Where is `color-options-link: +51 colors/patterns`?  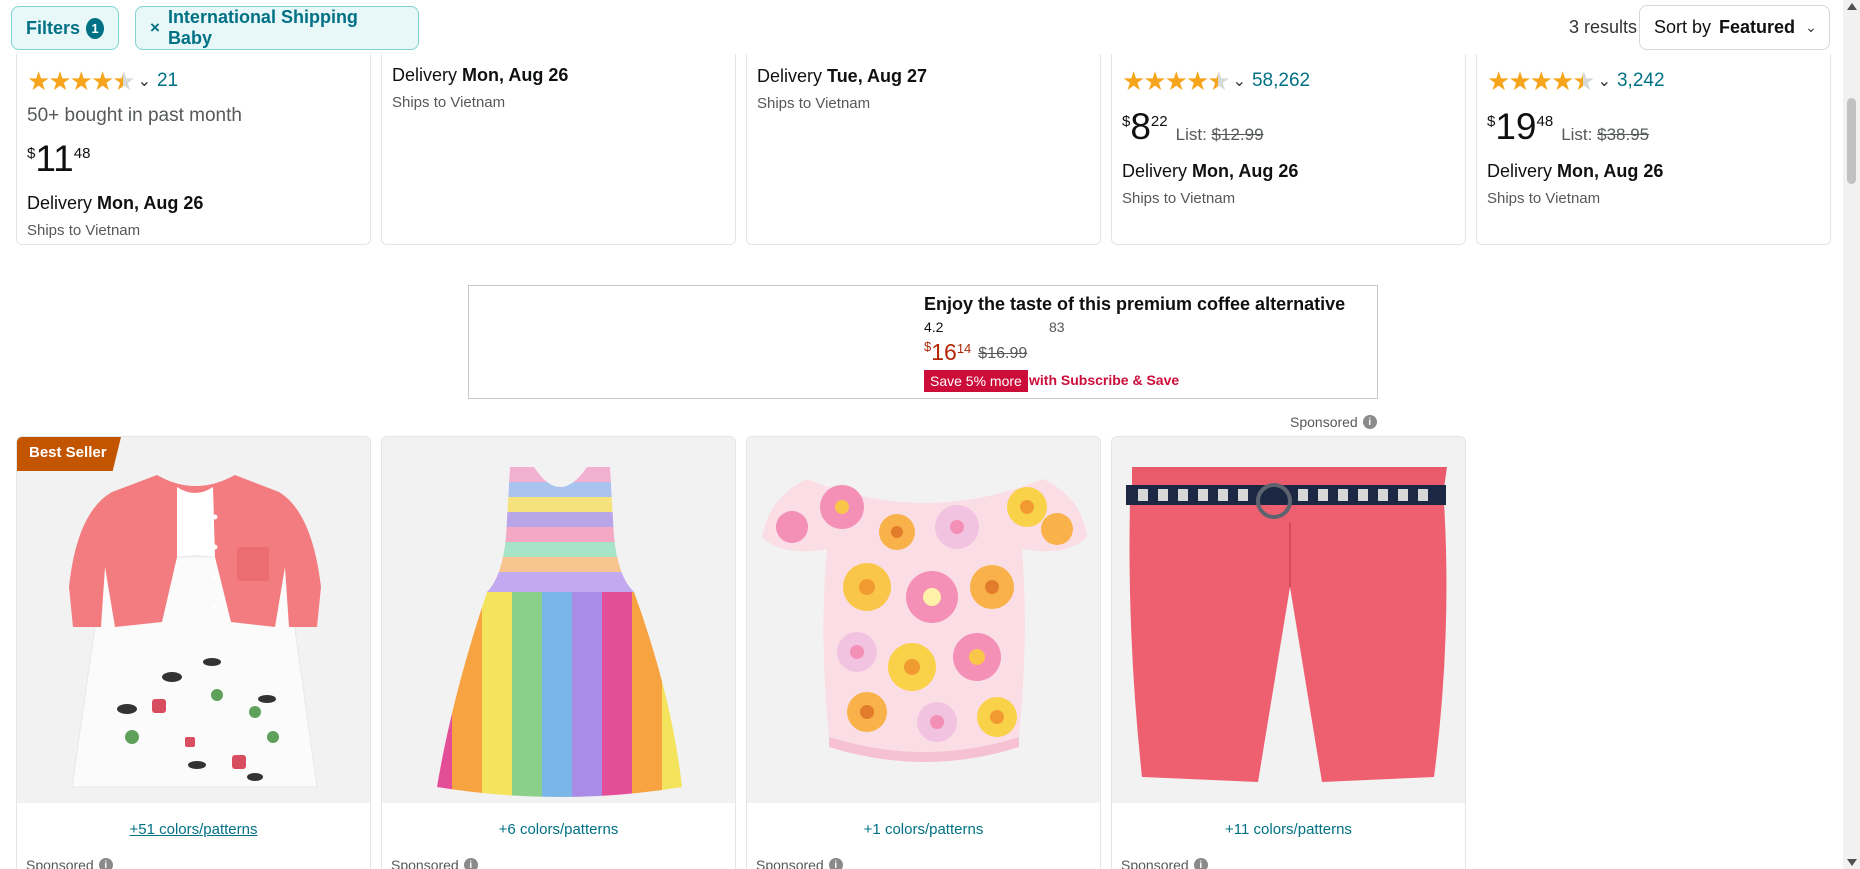
color-options-link: +51 colors/patterns is located at coordinates (193, 829).